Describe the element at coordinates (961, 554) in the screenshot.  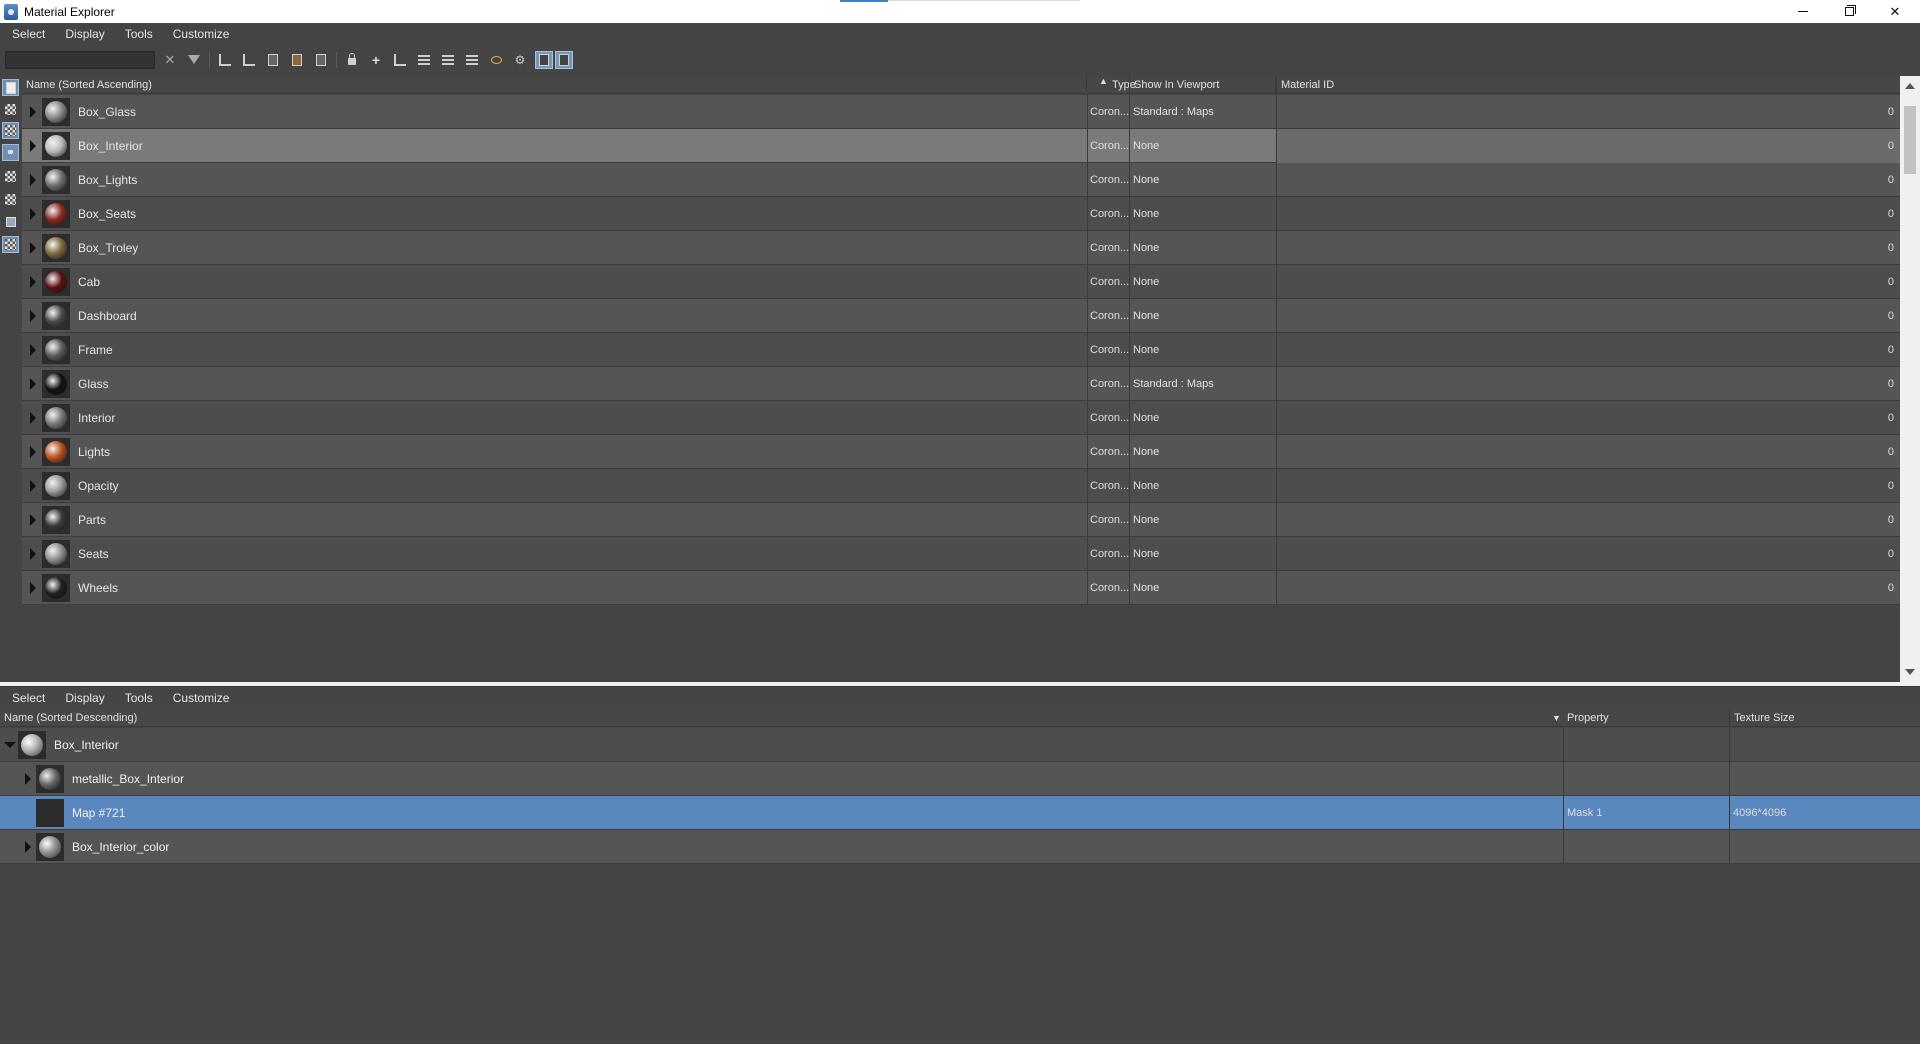
I see `material-row: Seats Coron... None 0` at that location.